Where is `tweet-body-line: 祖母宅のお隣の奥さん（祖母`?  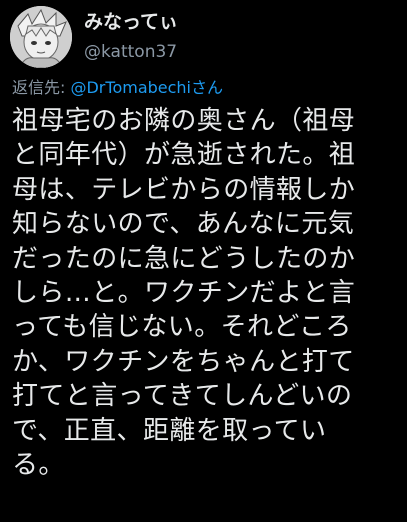 tweet-body-line: 祖母宅のお隣の奥さん（祖母 is located at coordinates (184, 121).